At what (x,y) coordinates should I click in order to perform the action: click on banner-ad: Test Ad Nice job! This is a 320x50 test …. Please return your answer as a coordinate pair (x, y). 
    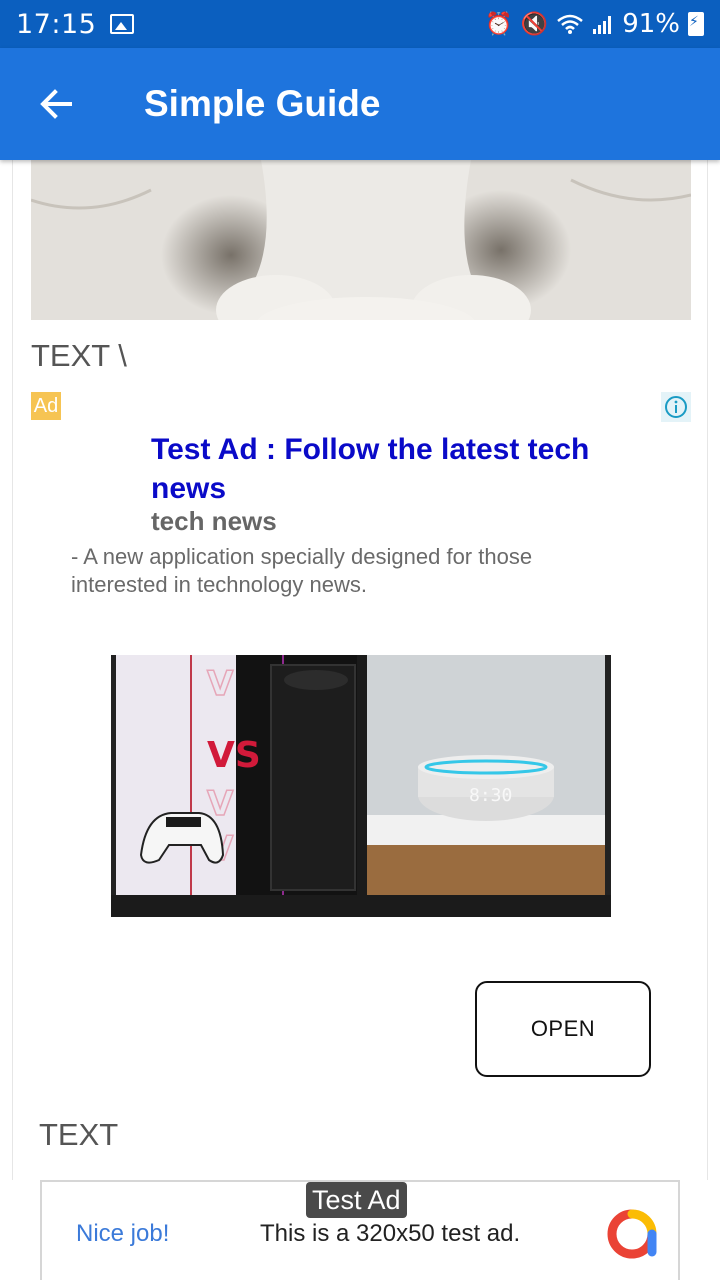
    Looking at the image, I should click on (360, 1230).